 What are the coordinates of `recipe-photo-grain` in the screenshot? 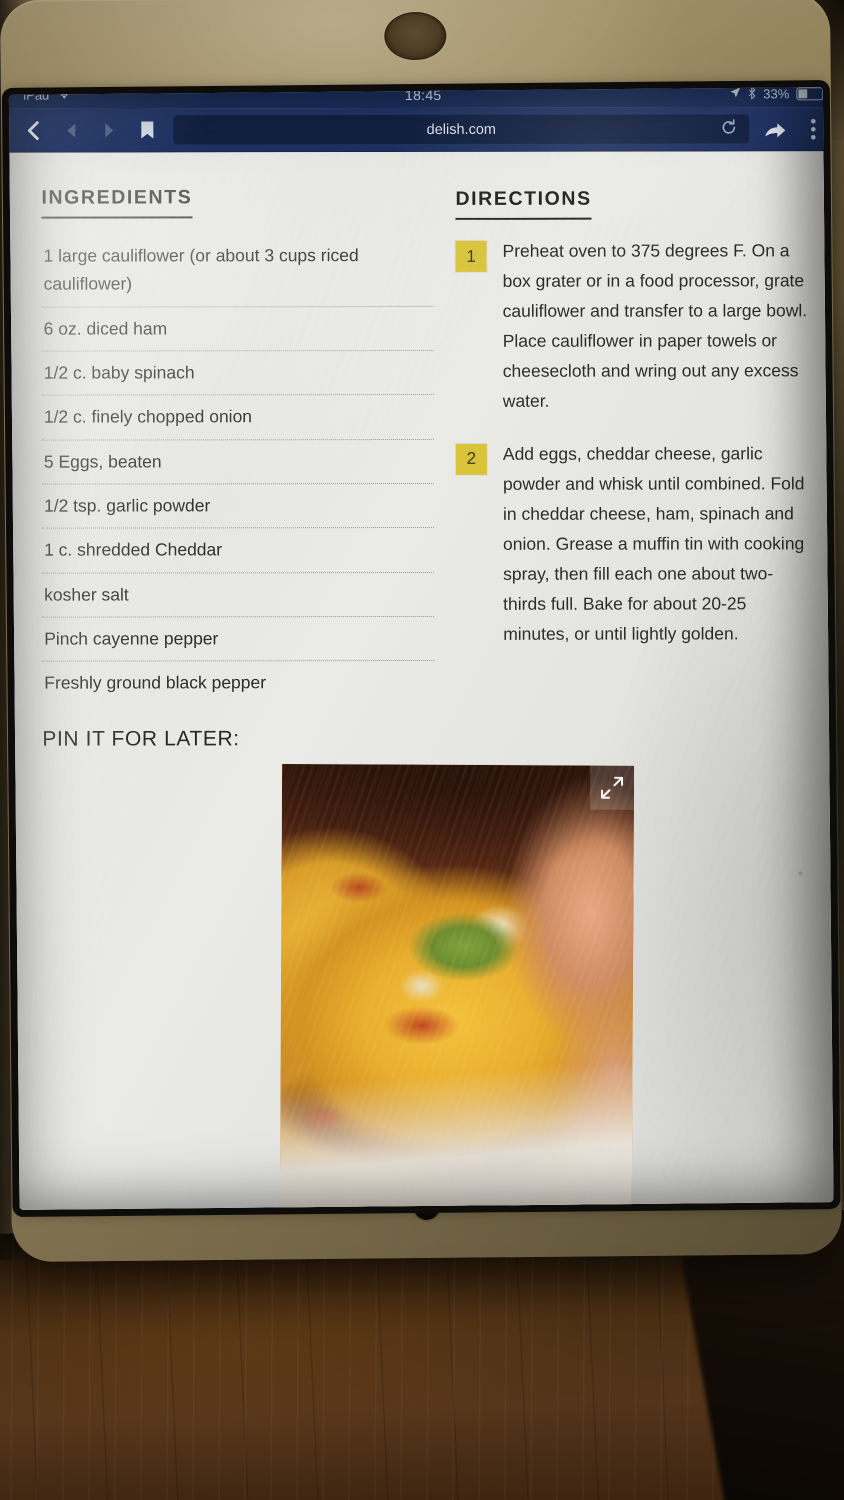 It's located at (457, 986).